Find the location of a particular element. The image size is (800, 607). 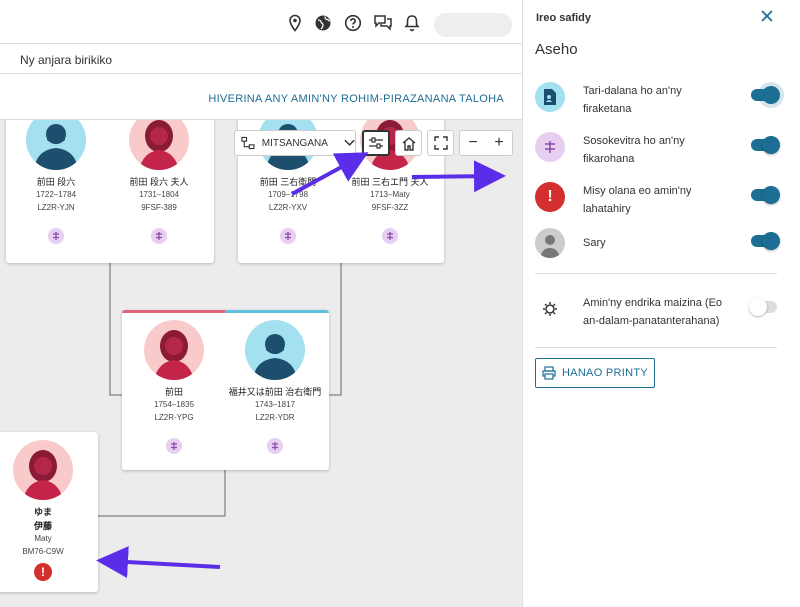

contrast-gear-icon is located at coordinates (550, 309).